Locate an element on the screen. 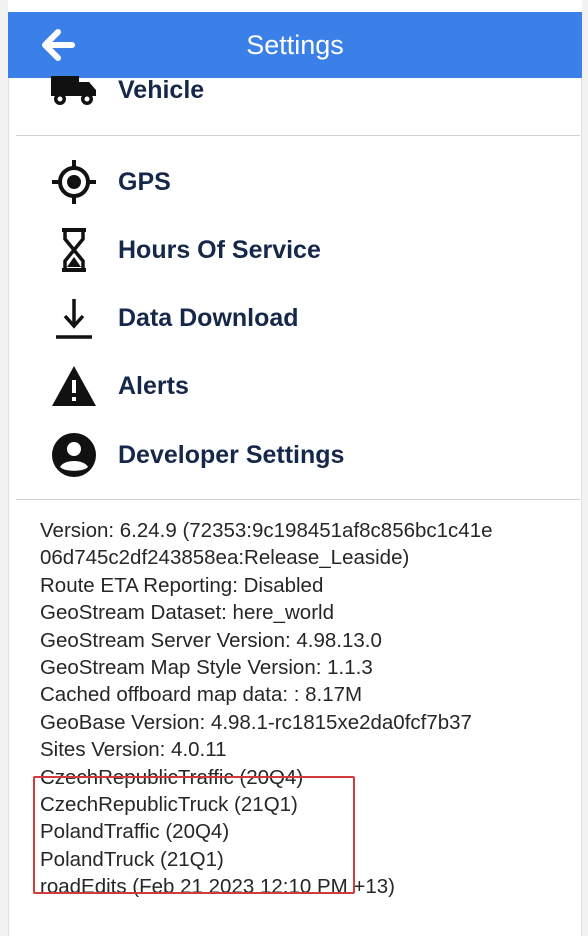 The image size is (588, 936). top-margin is located at coordinates (295, 6).